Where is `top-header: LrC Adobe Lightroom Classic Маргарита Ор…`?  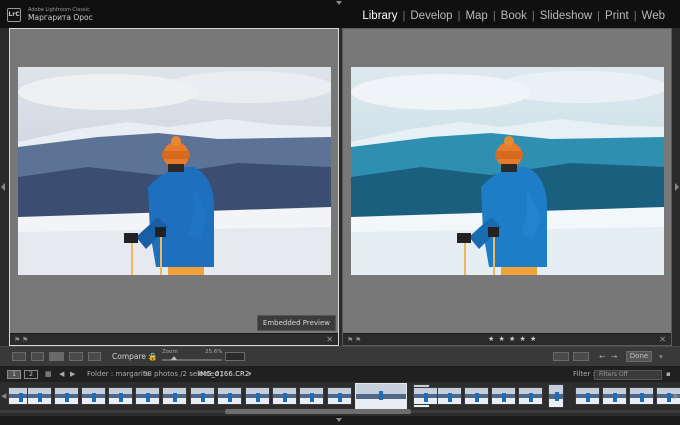 top-header: LrC Adobe Lightroom Classic Маргарита Ор… is located at coordinates (340, 14).